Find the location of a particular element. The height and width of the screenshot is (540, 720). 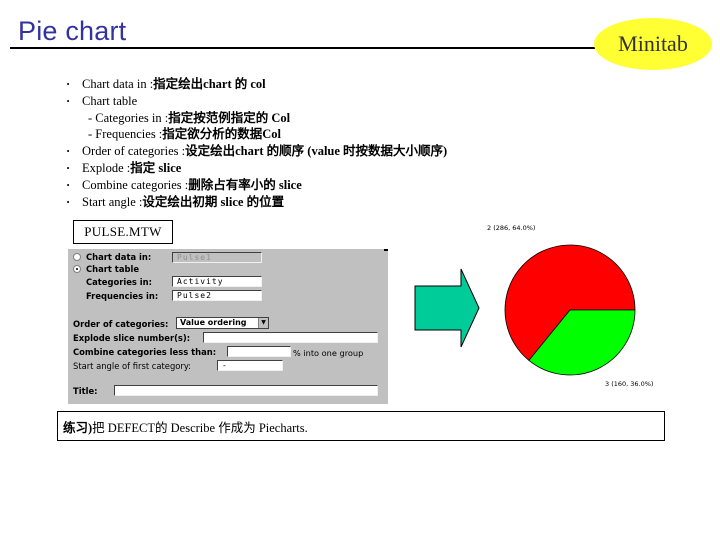

bullet-item: · Chart table is located at coordinates (256, 101).